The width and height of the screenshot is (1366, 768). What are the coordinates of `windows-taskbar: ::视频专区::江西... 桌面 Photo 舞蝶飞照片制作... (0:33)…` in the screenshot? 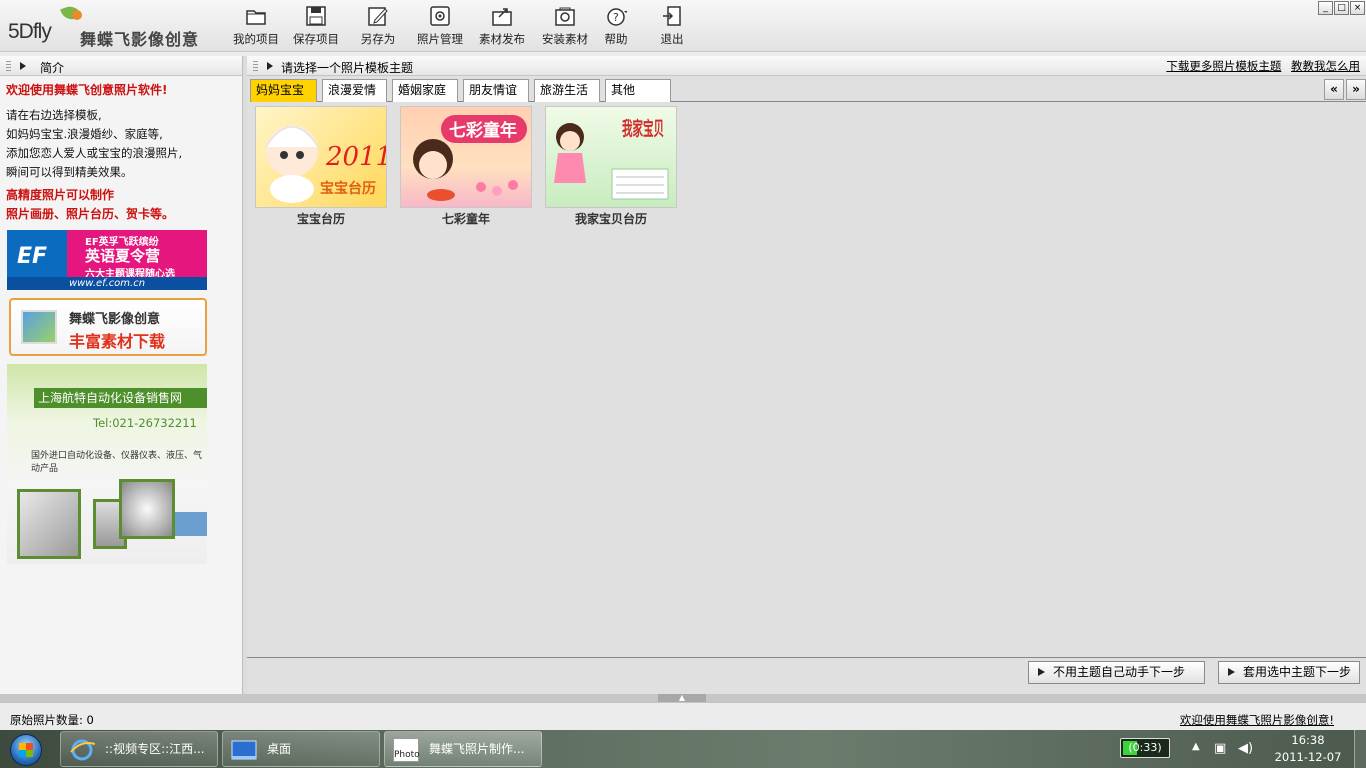 It's located at (683, 749).